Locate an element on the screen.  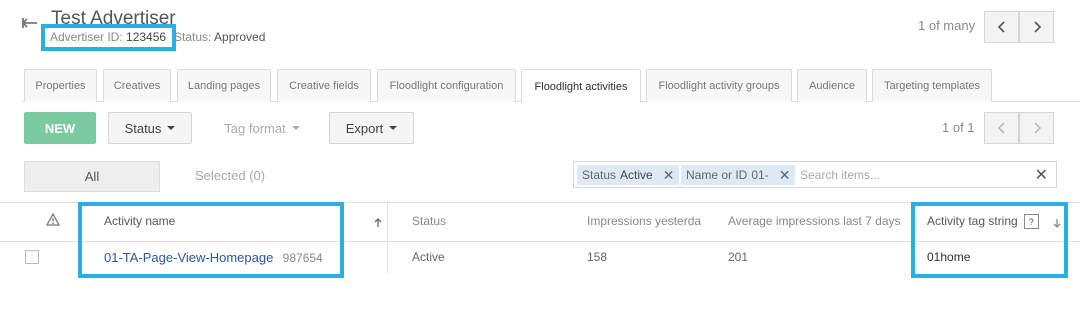
toolbar-prev-button is located at coordinates (1001, 128).